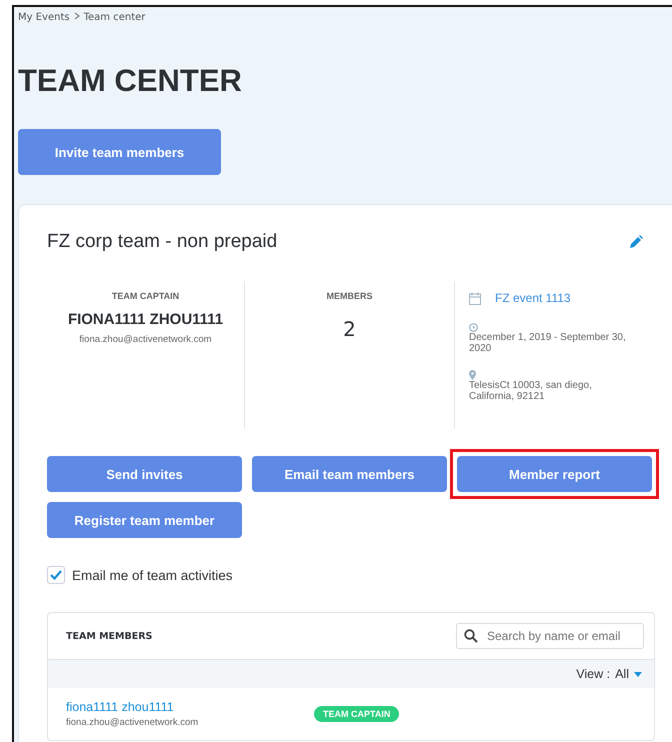 This screenshot has height=742, width=672. Describe the element at coordinates (349, 296) in the screenshot. I see `members-label: MEMBERS` at that location.